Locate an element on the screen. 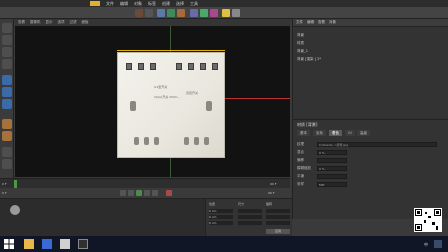 The width and height of the screenshot is (448, 252). apply-button: 应用 is located at coordinates (278, 231).